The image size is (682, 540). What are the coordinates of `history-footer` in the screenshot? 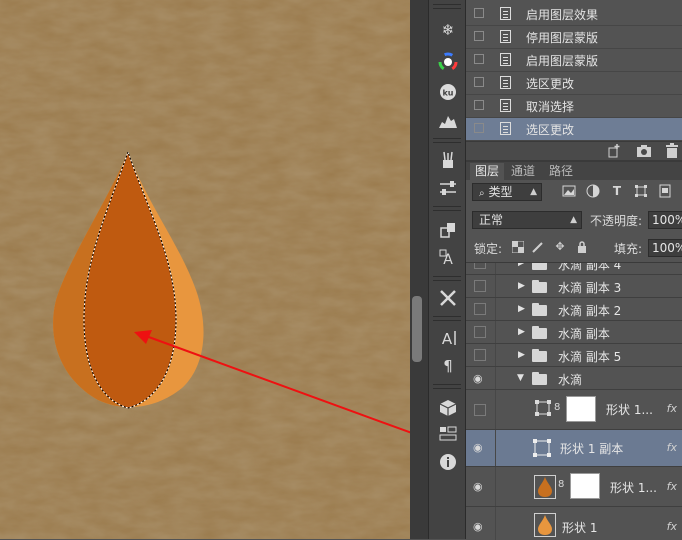 It's located at (574, 151).